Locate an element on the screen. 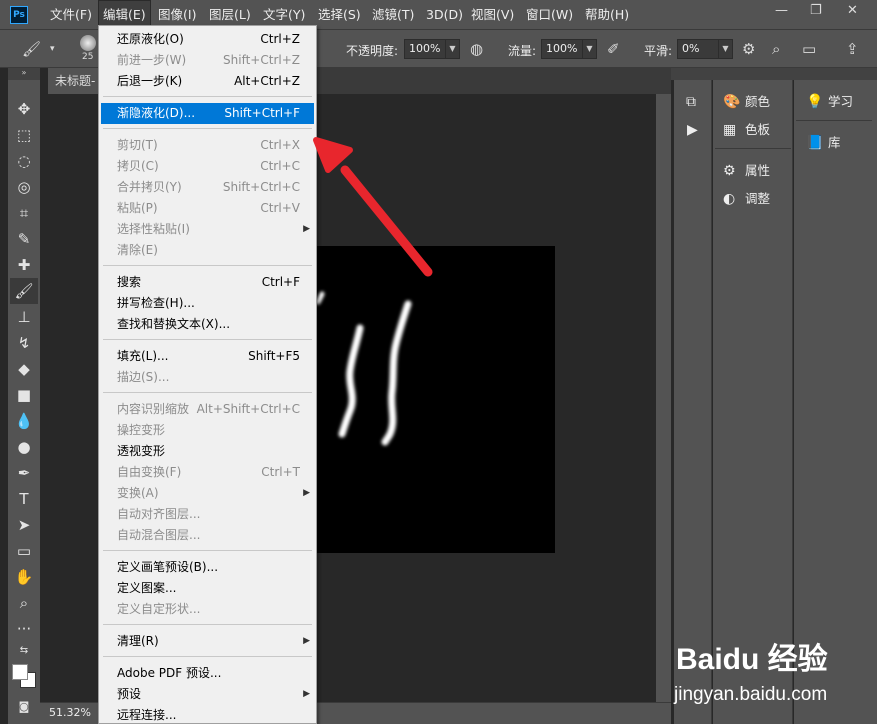 Image resolution: width=877 pixels, height=724 pixels. menu-item-purge: 清理(R) ▶ is located at coordinates (207, 641).